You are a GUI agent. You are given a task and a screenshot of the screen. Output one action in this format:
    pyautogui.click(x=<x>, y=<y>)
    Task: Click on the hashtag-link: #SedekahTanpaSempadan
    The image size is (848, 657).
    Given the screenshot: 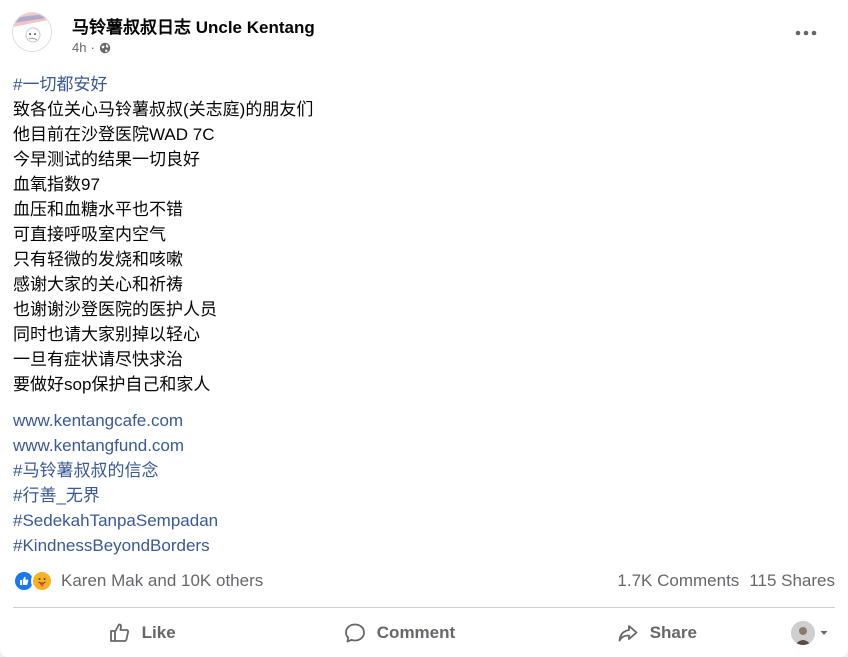 What is the action you would take?
    pyautogui.click(x=423, y=520)
    